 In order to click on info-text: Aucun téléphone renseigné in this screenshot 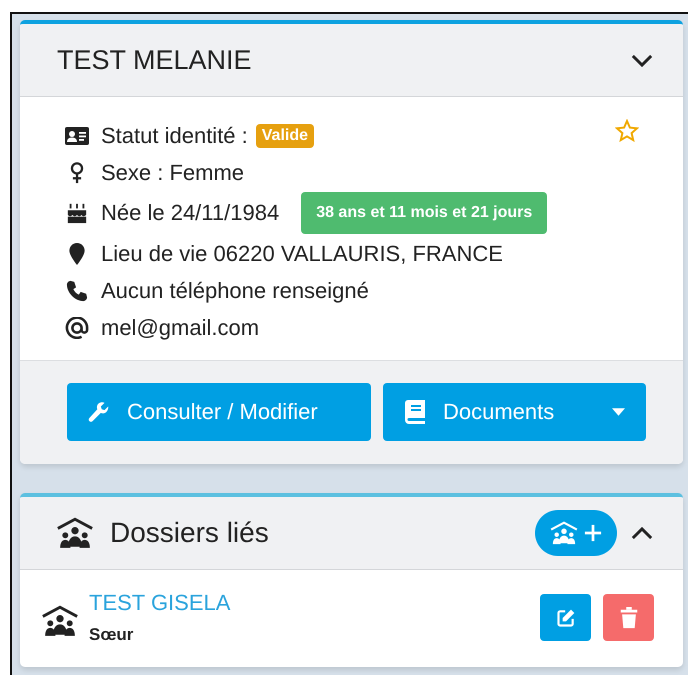, I will do `click(235, 291)`.